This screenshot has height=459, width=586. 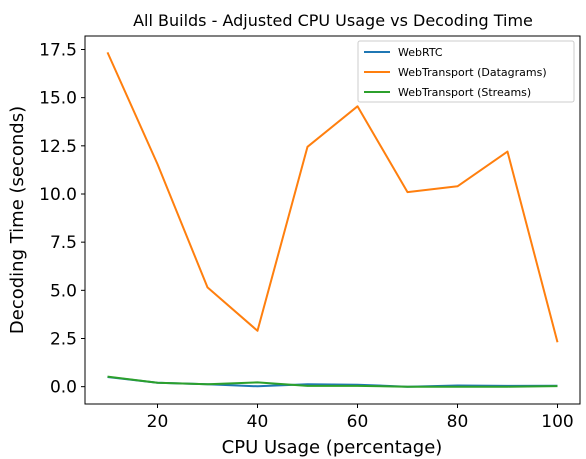 What do you see at coordinates (63, 243) in the screenshot?
I see `y-tick-label: 7.5` at bounding box center [63, 243].